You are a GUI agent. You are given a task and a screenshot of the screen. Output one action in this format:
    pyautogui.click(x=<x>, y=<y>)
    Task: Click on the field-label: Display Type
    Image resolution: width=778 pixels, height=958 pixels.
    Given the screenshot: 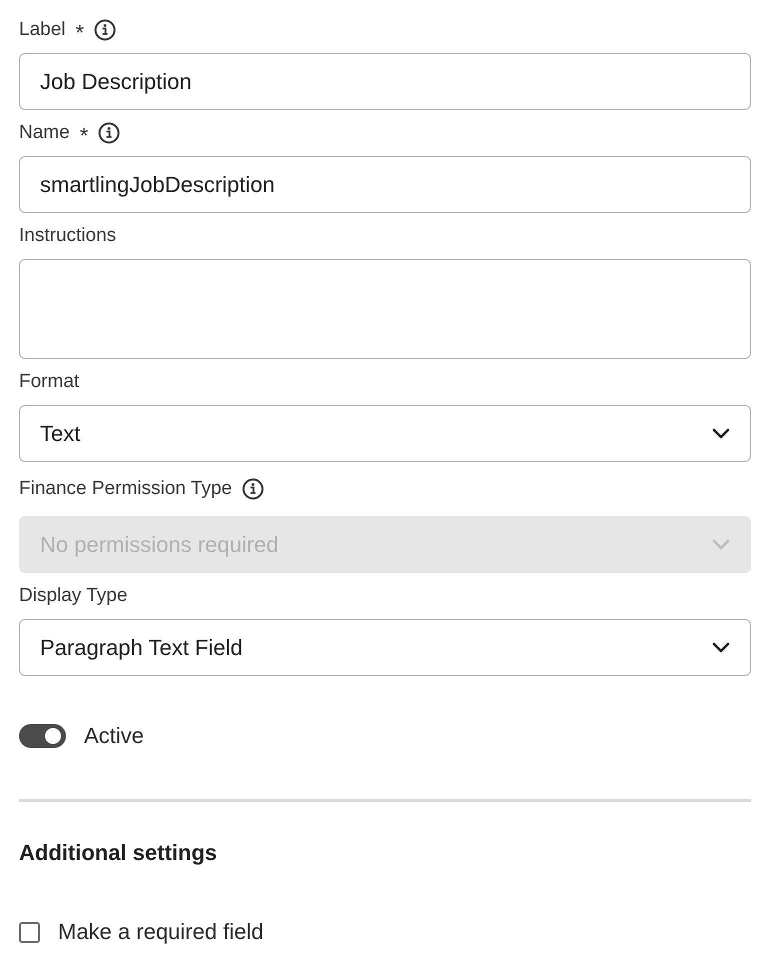 What is the action you would take?
    pyautogui.click(x=73, y=596)
    